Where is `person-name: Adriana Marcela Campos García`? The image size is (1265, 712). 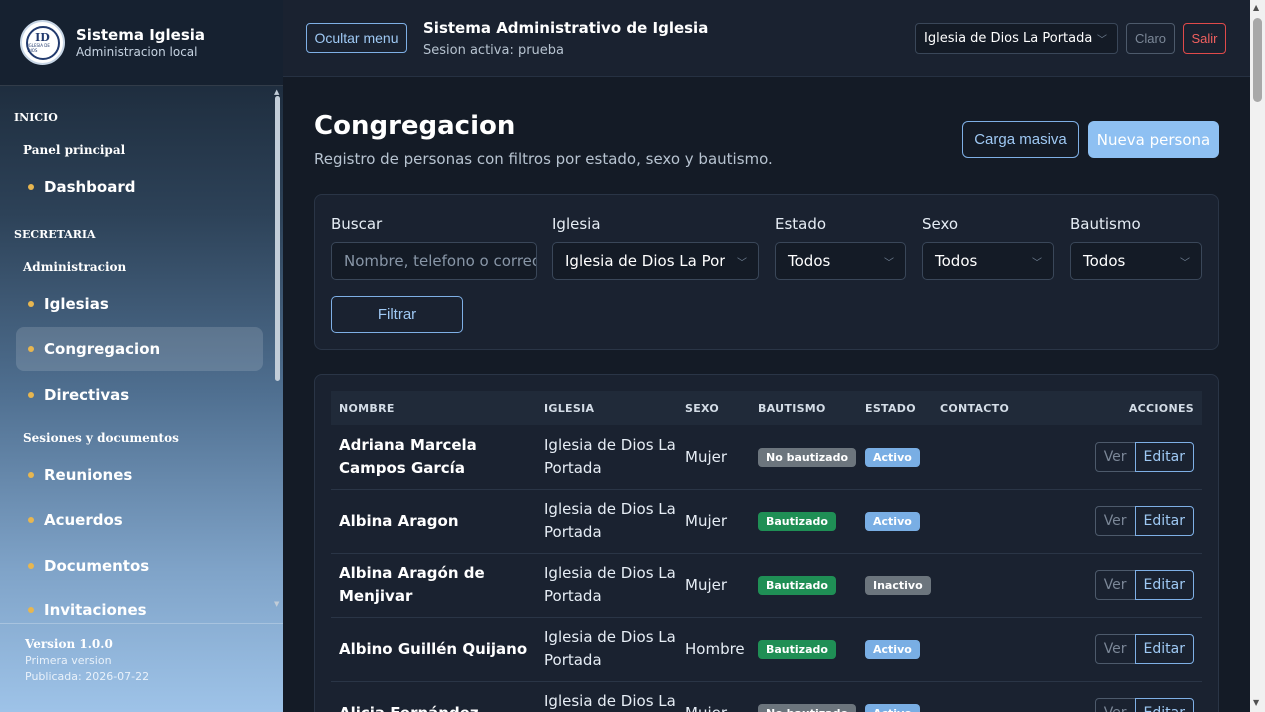 person-name: Adriana Marcela Campos García is located at coordinates (433, 457).